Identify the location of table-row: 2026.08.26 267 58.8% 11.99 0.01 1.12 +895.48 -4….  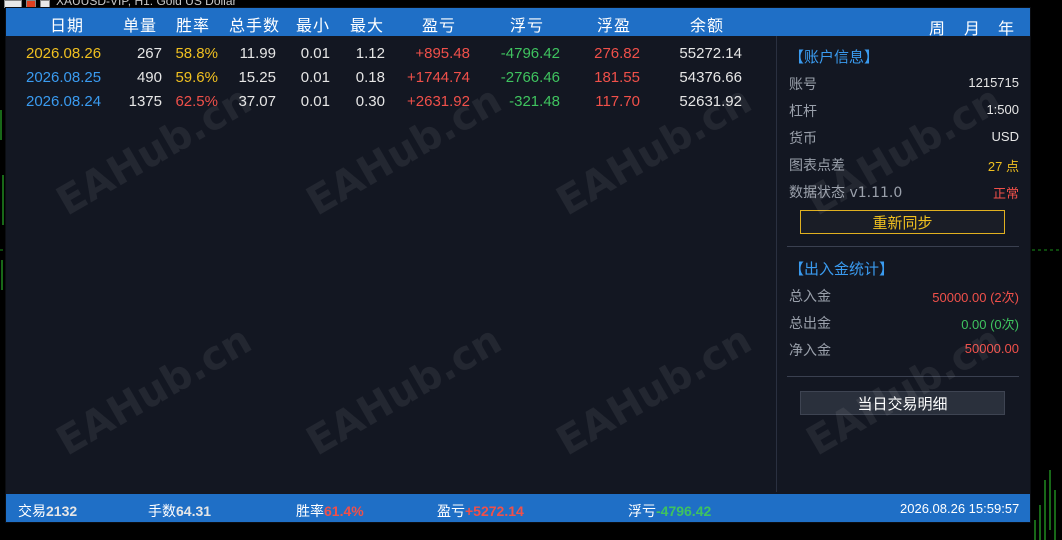
(391, 56).